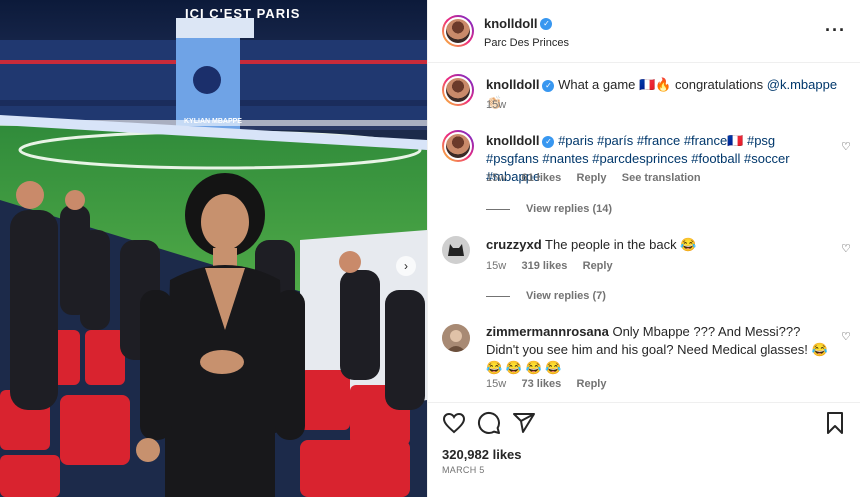 This screenshot has height=497, width=860. Describe the element at coordinates (661, 84) in the screenshot. I see `caption-text: What a game 🇫🇷🔥 congratulations` at that location.